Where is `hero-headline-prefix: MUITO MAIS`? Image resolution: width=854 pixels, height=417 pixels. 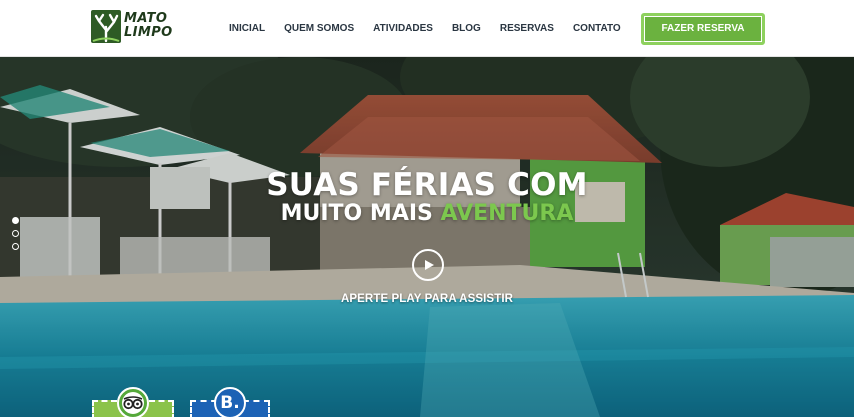 hero-headline-prefix: MUITO MAIS is located at coordinates (360, 213).